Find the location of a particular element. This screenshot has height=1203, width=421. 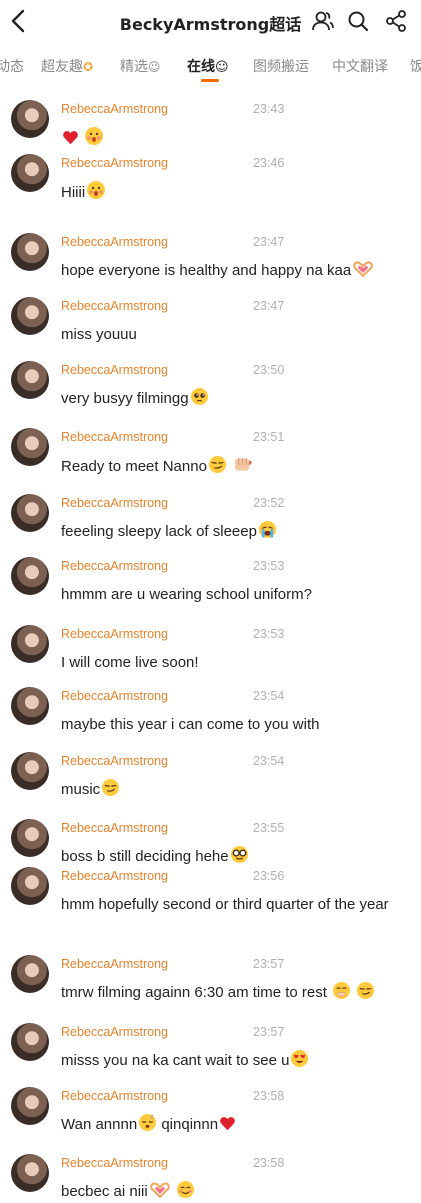

message-body-continued: qinqinnn is located at coordinates (188, 1124).